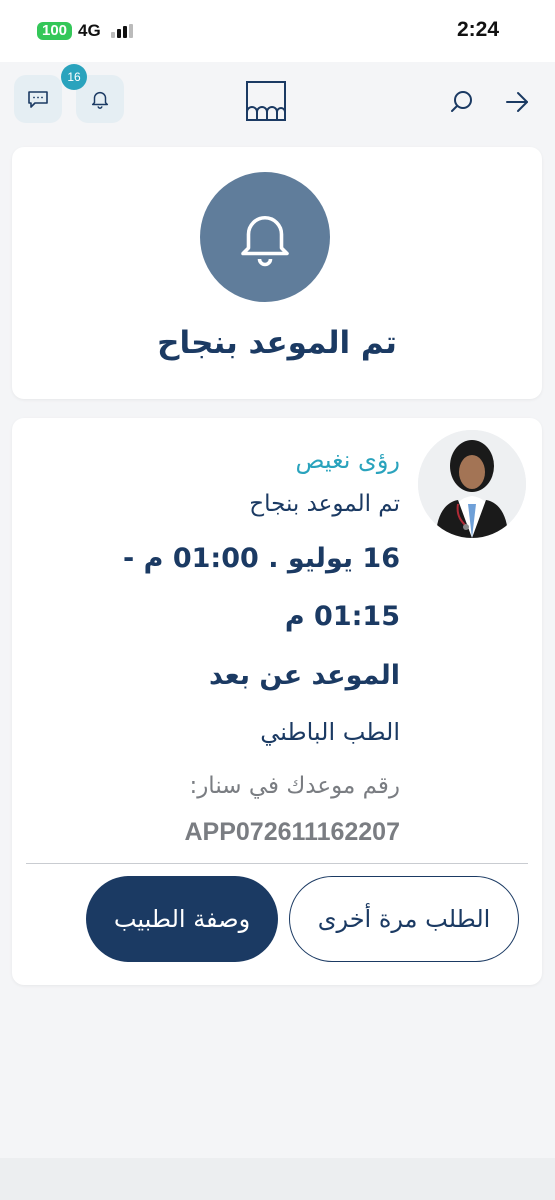 This screenshot has width=555, height=1200. What do you see at coordinates (277, 31) in the screenshot?
I see `status-bar: 100 4G 2:24` at bounding box center [277, 31].